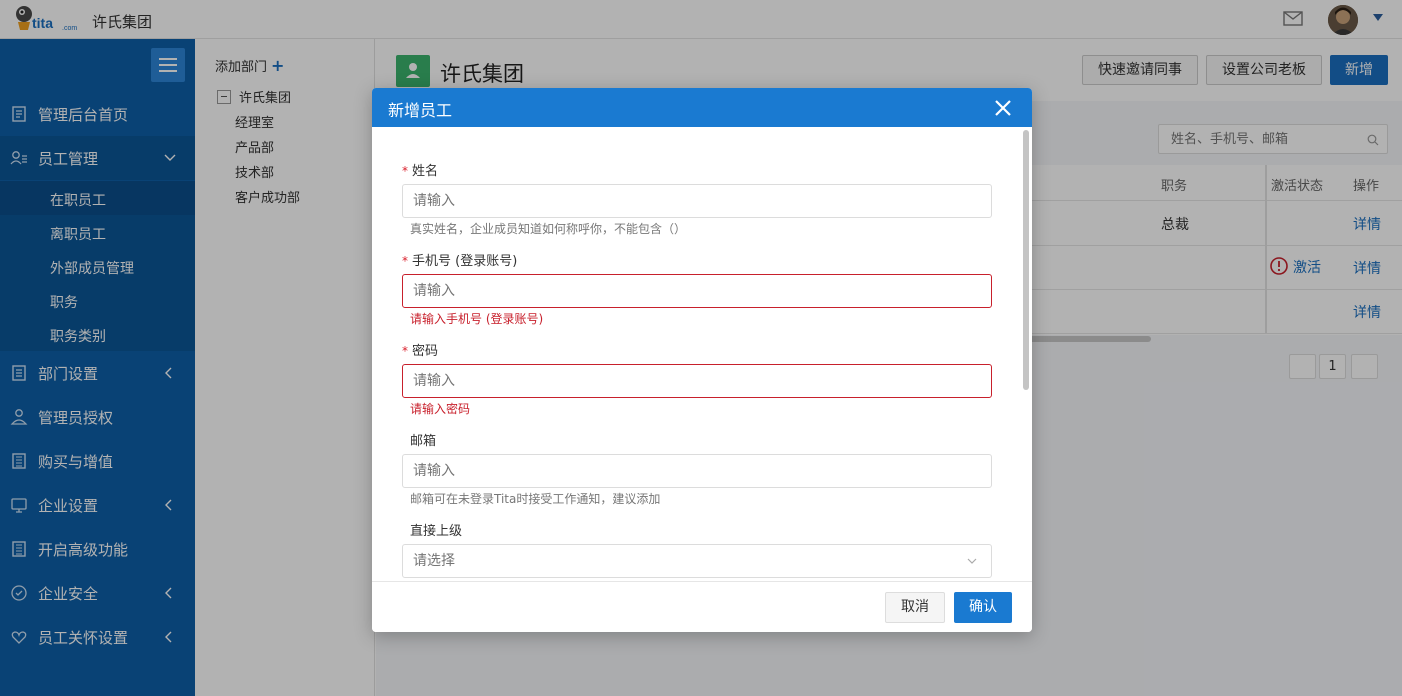  What do you see at coordinates (440, 409) in the screenshot?
I see `password-error-text: 请输入密码` at bounding box center [440, 409].